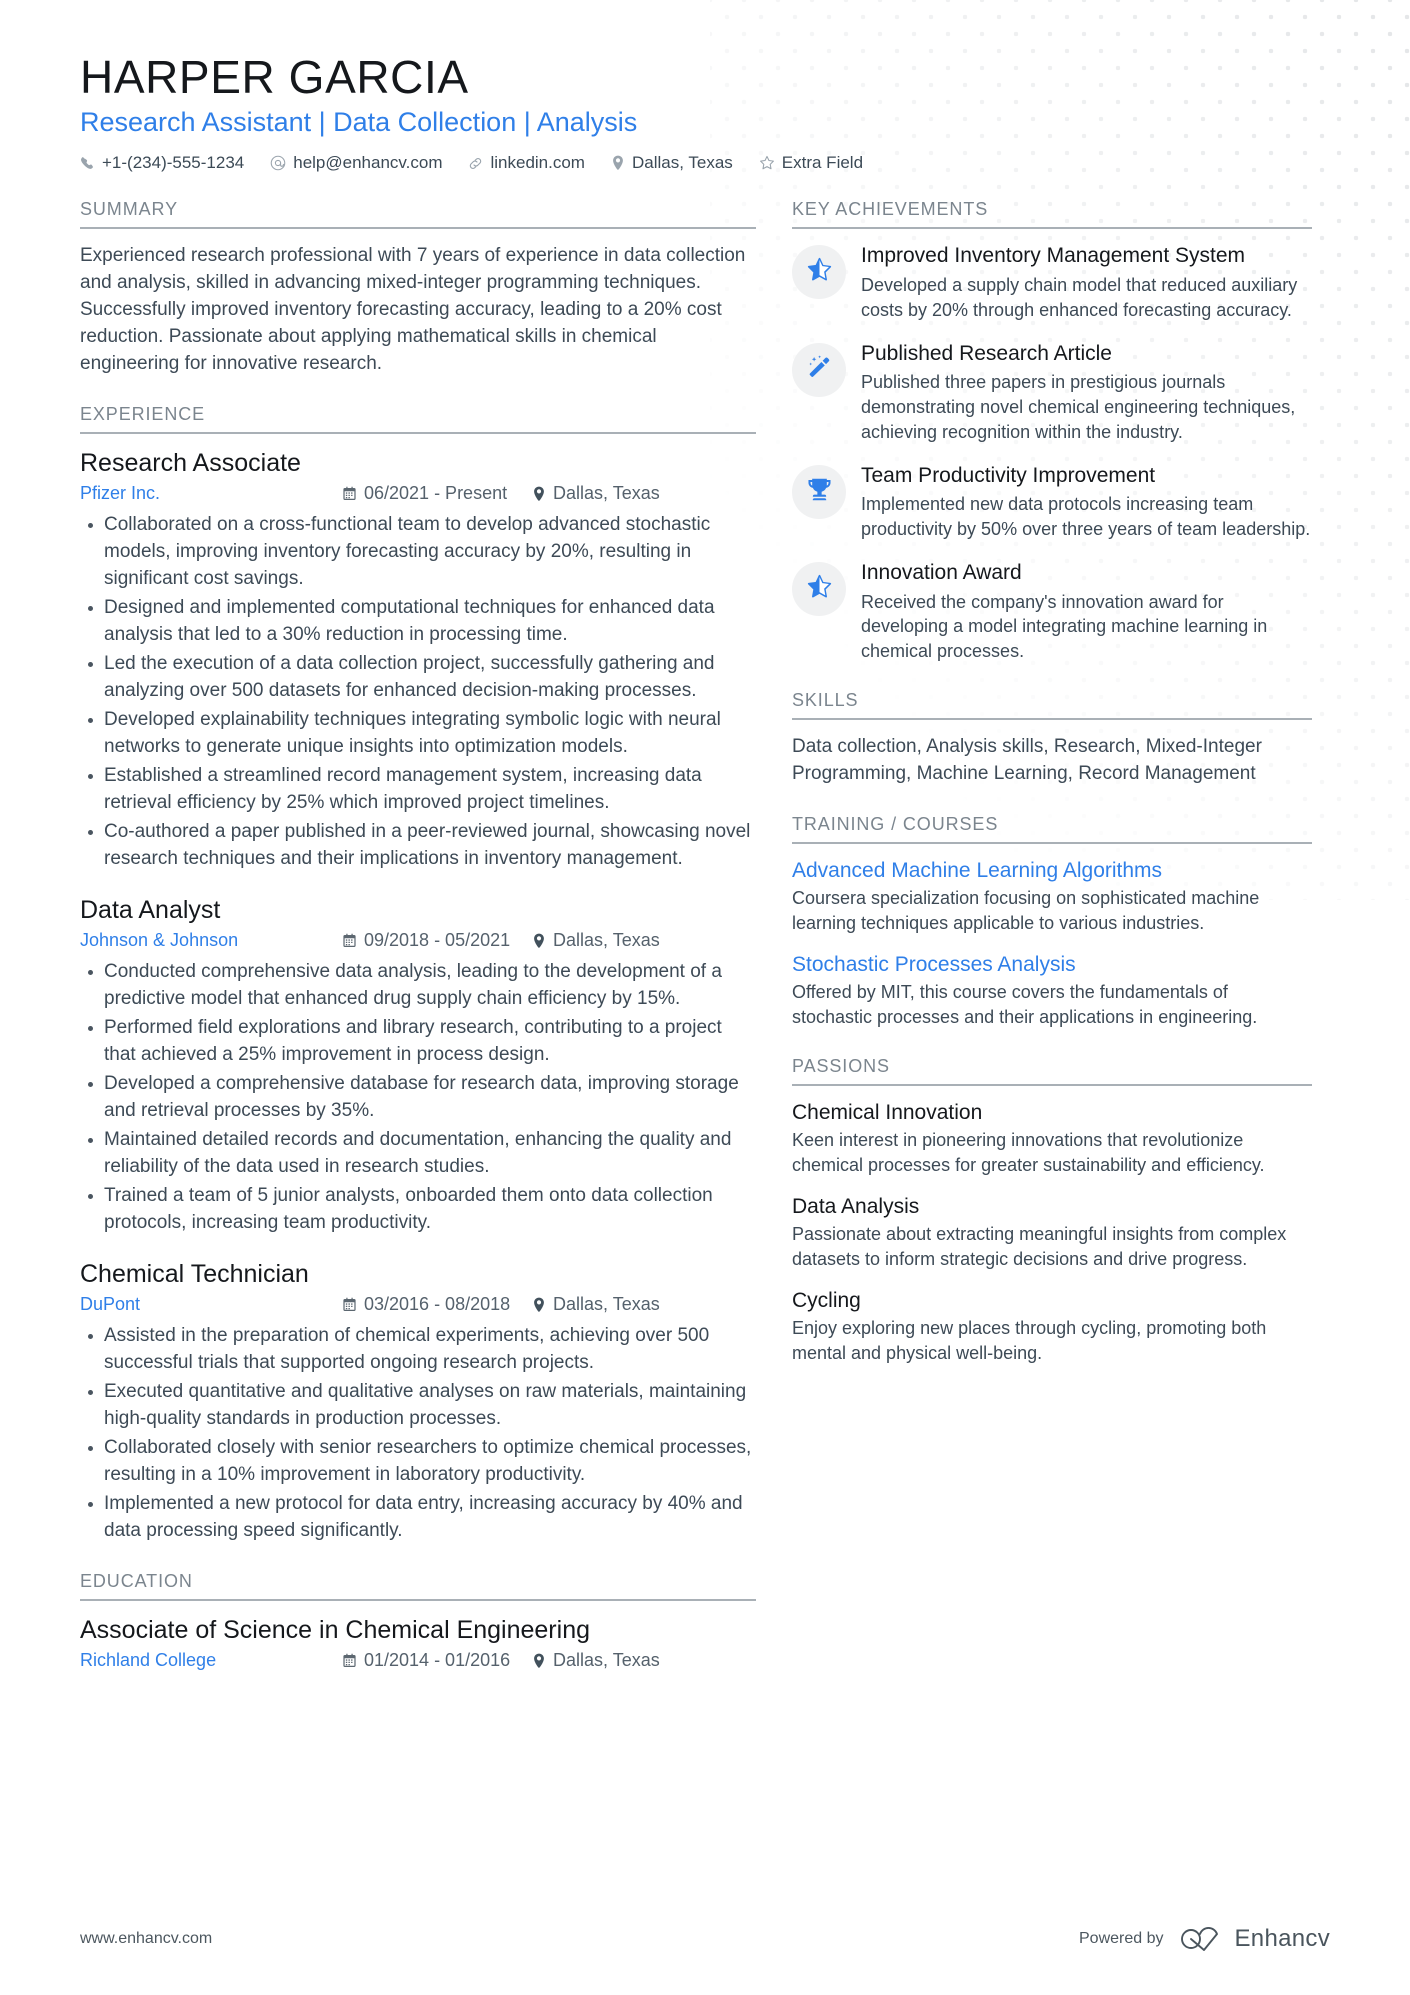 This screenshot has height=1995, width=1410. What do you see at coordinates (418, 1586) in the screenshot?
I see `education-section-title: EDUCATION` at bounding box center [418, 1586].